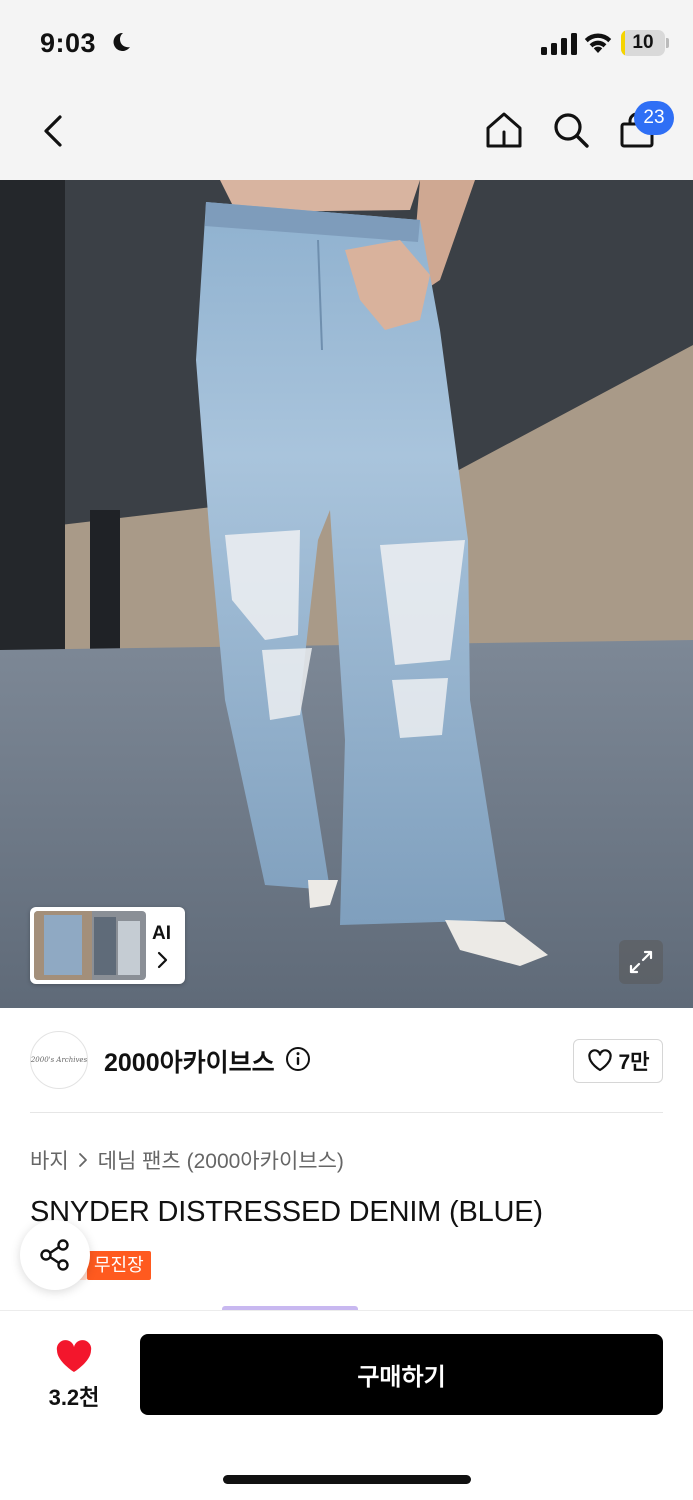  Describe the element at coordinates (401, 1374) in the screenshot. I see `buy-button: 구매하기` at that location.